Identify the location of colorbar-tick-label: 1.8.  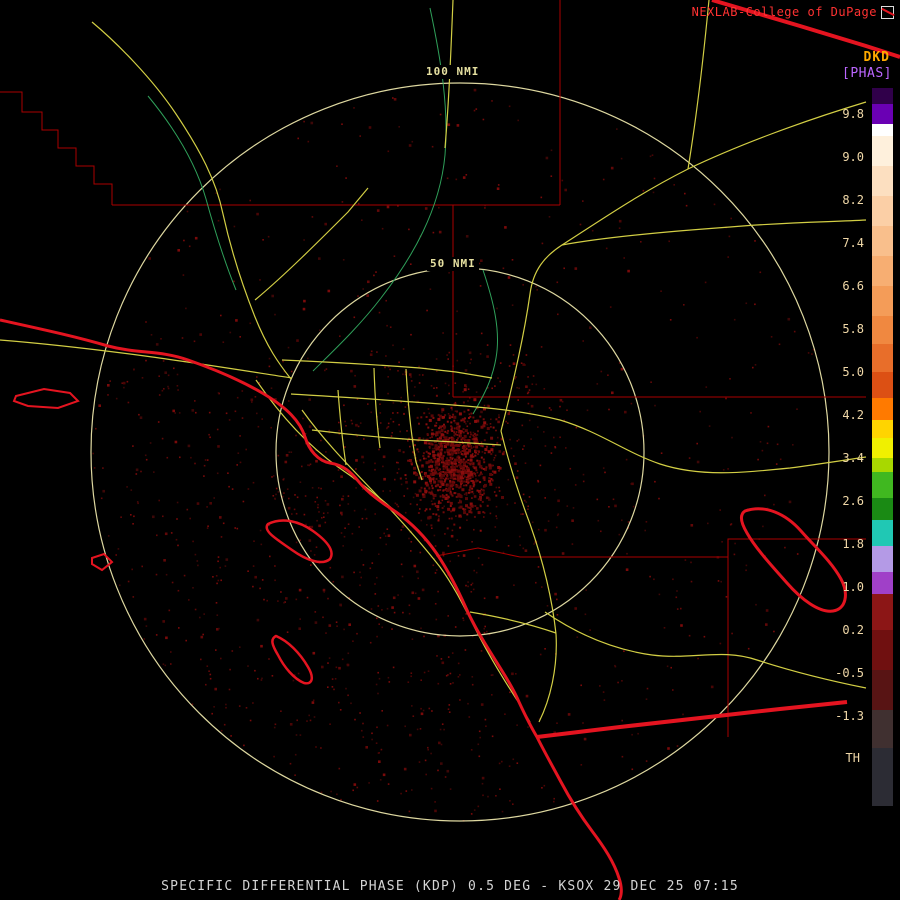
(853, 544).